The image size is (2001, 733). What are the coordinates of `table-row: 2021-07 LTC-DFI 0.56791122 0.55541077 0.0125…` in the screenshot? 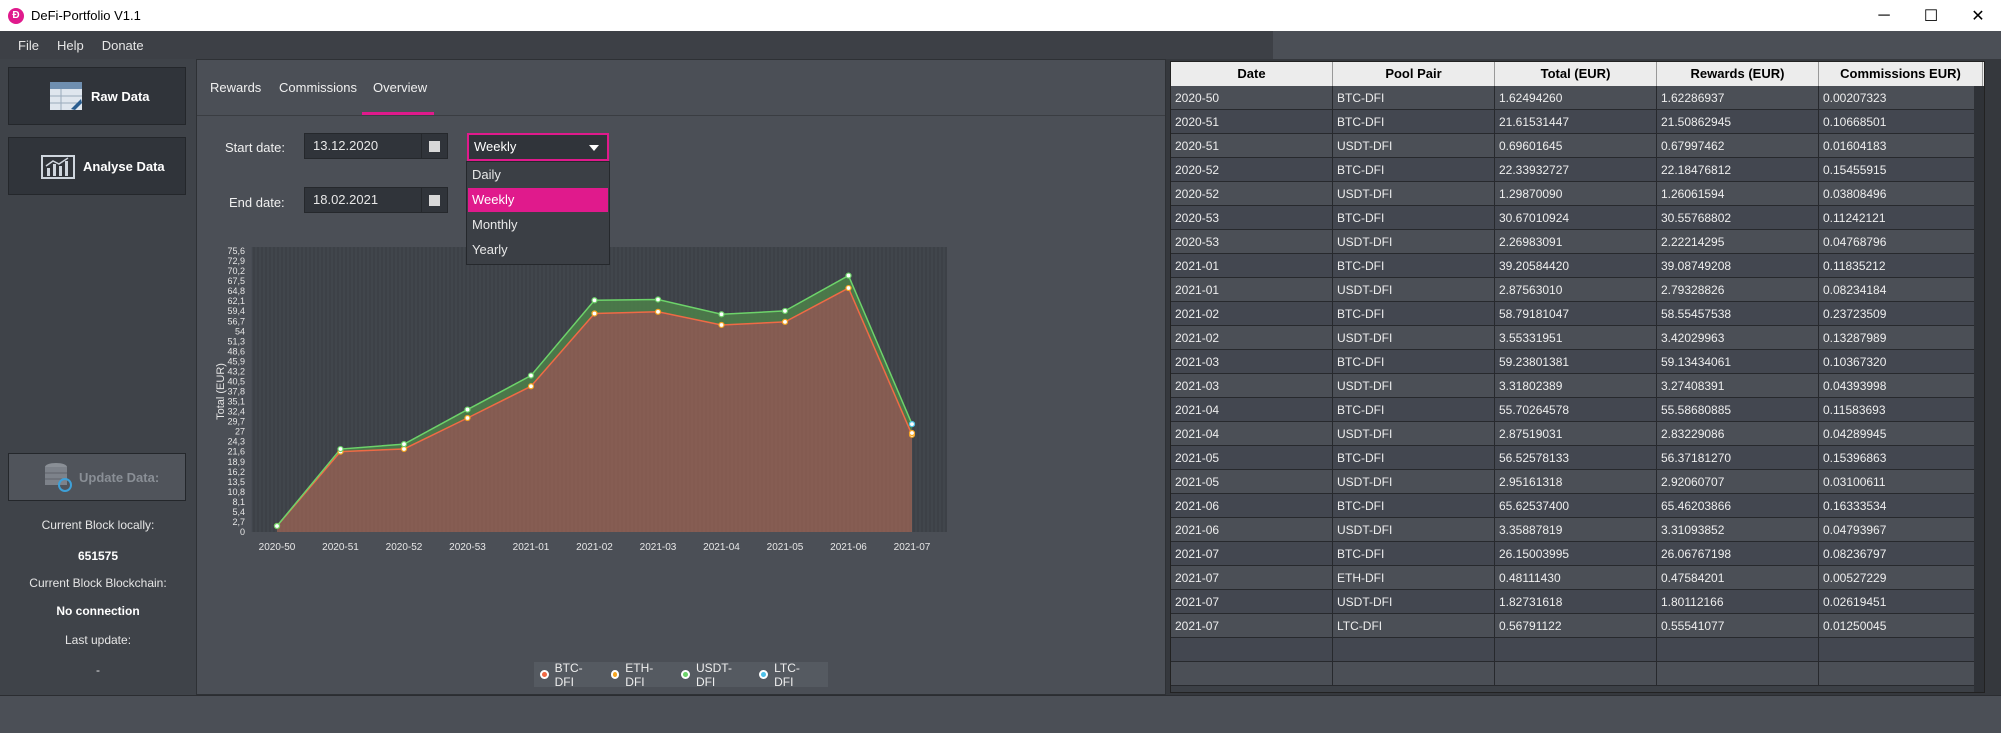 It's located at (1577, 626).